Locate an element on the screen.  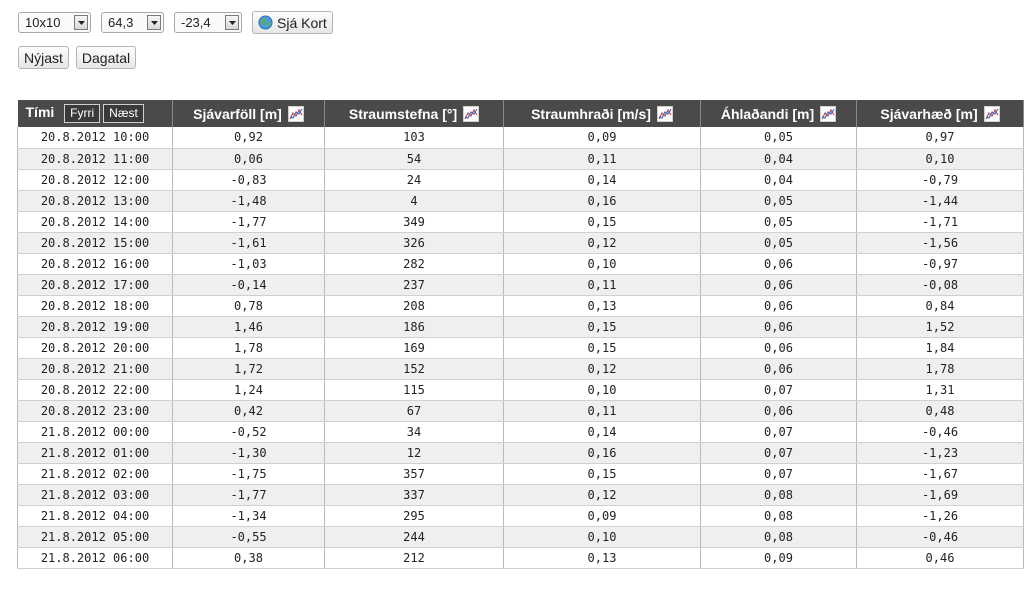
table-row: 20.8.2012 15:00 -1,61 326 0,12 0,05 -1,56 is located at coordinates (520, 243).